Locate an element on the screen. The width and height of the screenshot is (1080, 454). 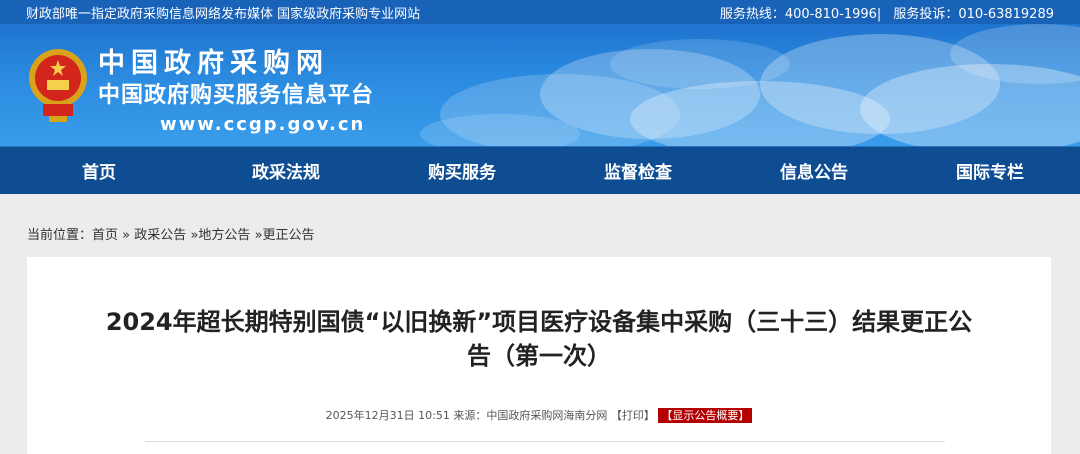
divider is located at coordinates (545, 441).